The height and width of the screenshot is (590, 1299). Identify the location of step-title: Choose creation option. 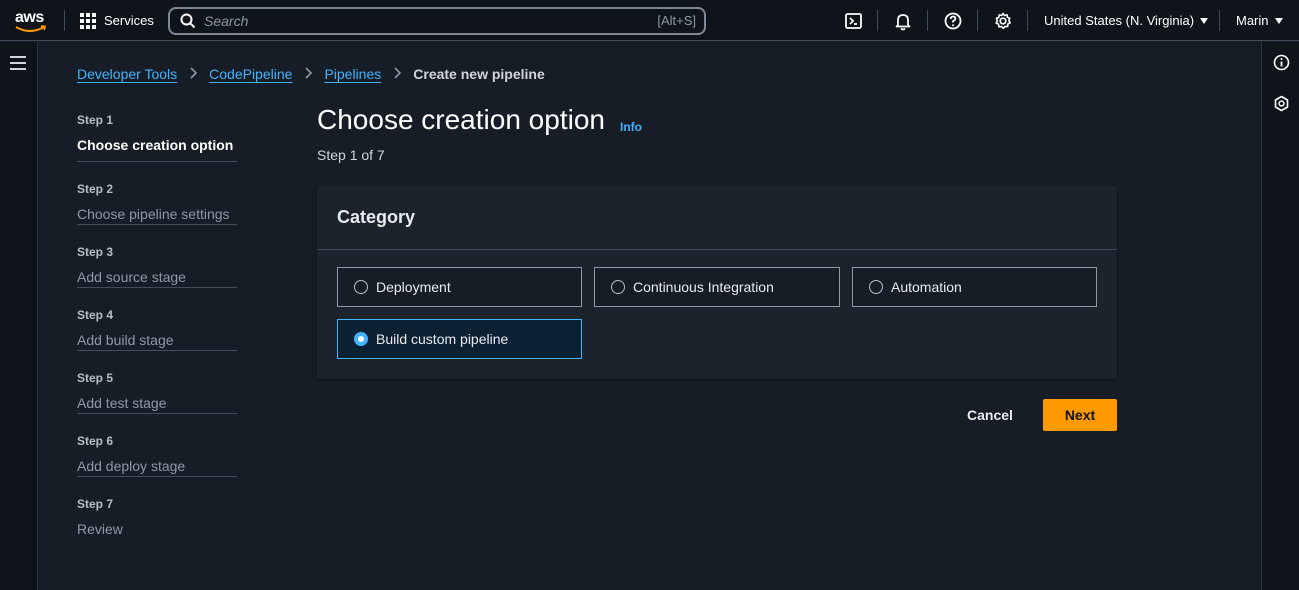
(155, 145).